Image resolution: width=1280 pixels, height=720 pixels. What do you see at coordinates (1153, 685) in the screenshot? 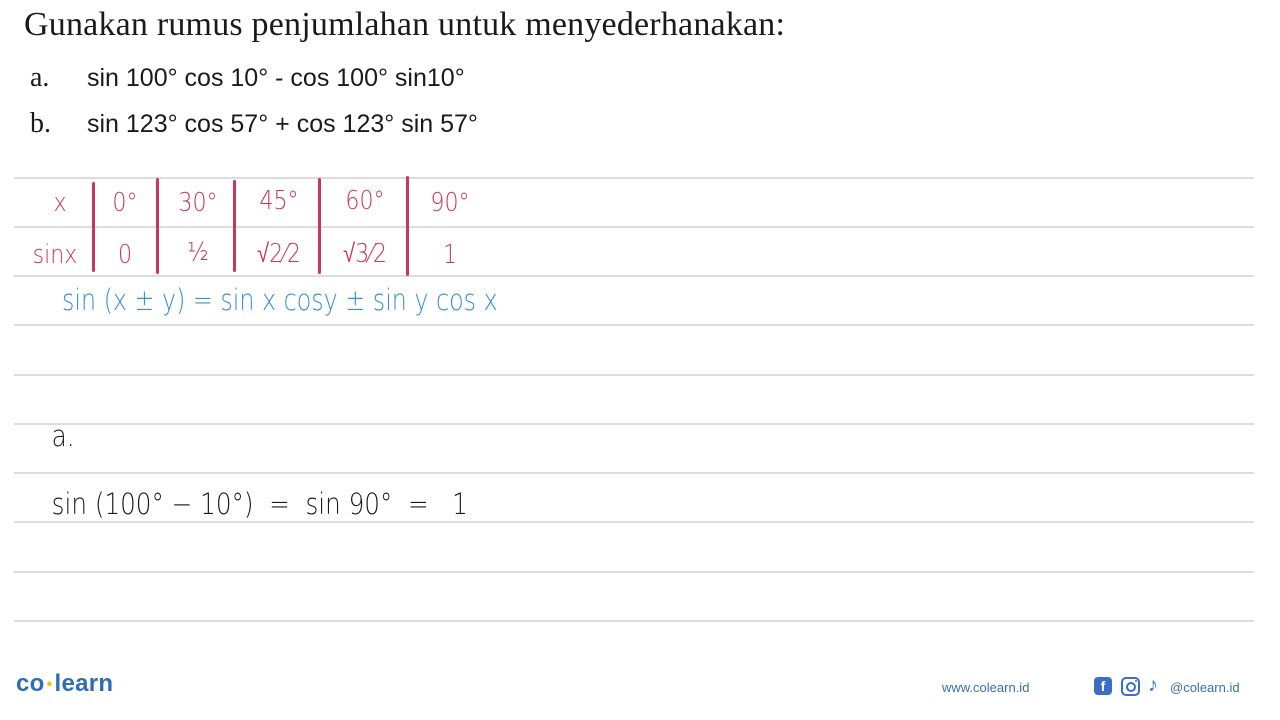
I see `tiktok-icon: ♪` at bounding box center [1153, 685].